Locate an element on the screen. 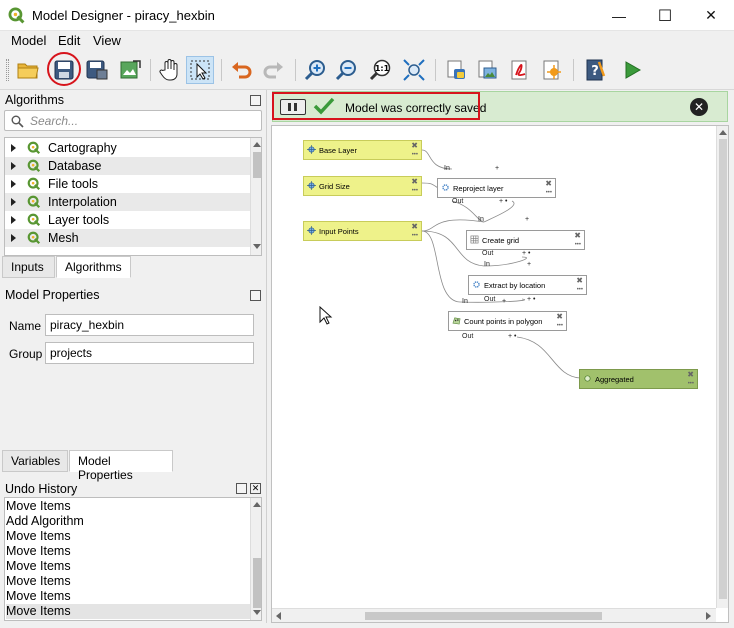 The height and width of the screenshot is (628, 734). undo-list-scrollbar is located at coordinates (255, 559).